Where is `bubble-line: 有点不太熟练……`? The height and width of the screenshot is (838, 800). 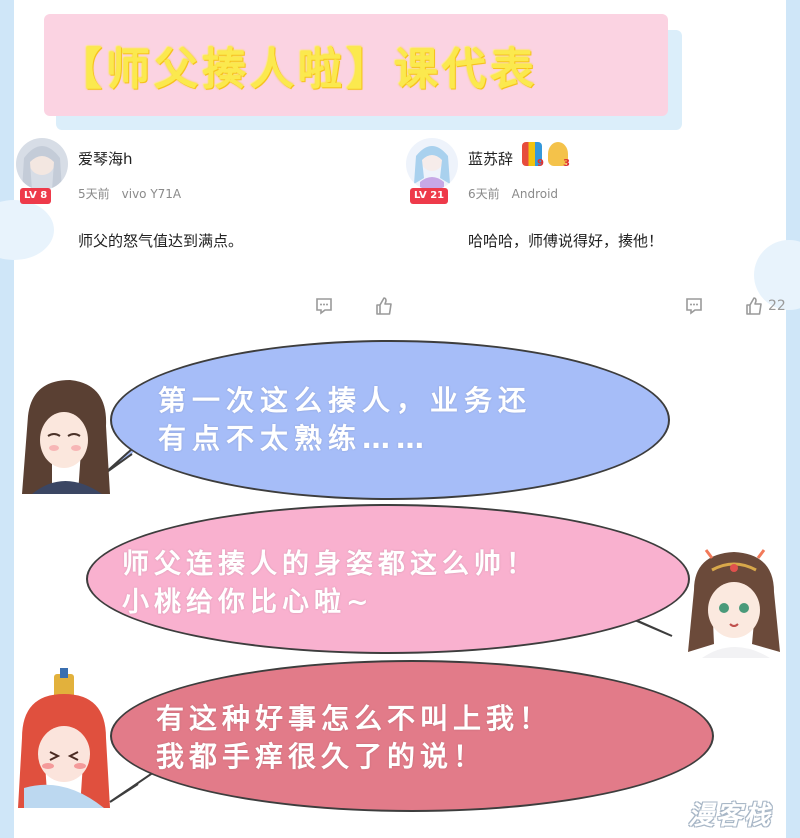 bubble-line: 有点不太熟练…… is located at coordinates (294, 438).